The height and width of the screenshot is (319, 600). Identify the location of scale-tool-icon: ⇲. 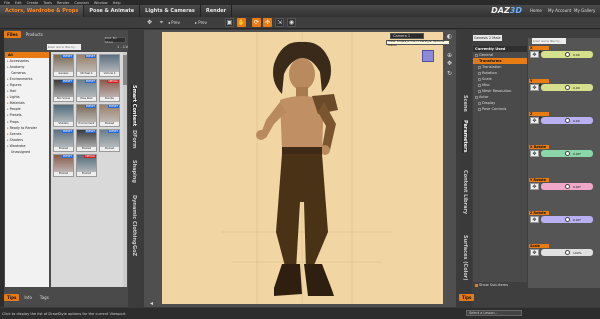
(279, 22).